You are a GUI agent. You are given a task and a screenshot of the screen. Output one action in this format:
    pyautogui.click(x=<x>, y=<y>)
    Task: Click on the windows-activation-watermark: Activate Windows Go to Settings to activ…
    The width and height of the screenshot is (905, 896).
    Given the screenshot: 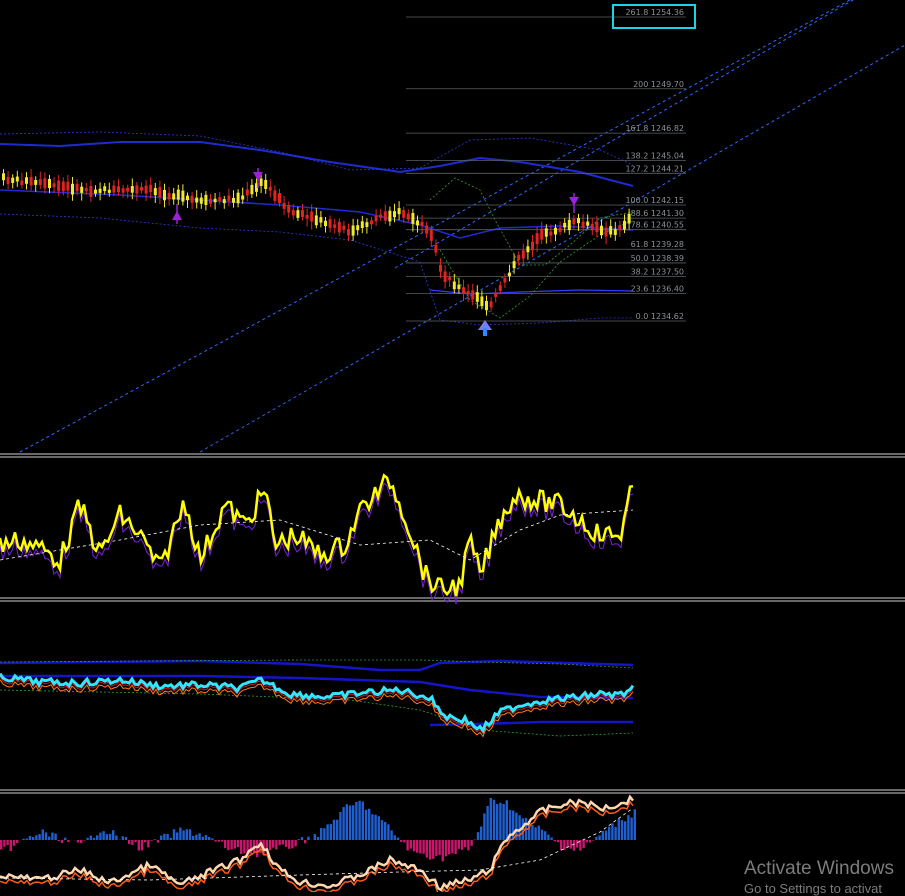 What is the action you would take?
    pyautogui.click(x=819, y=877)
    